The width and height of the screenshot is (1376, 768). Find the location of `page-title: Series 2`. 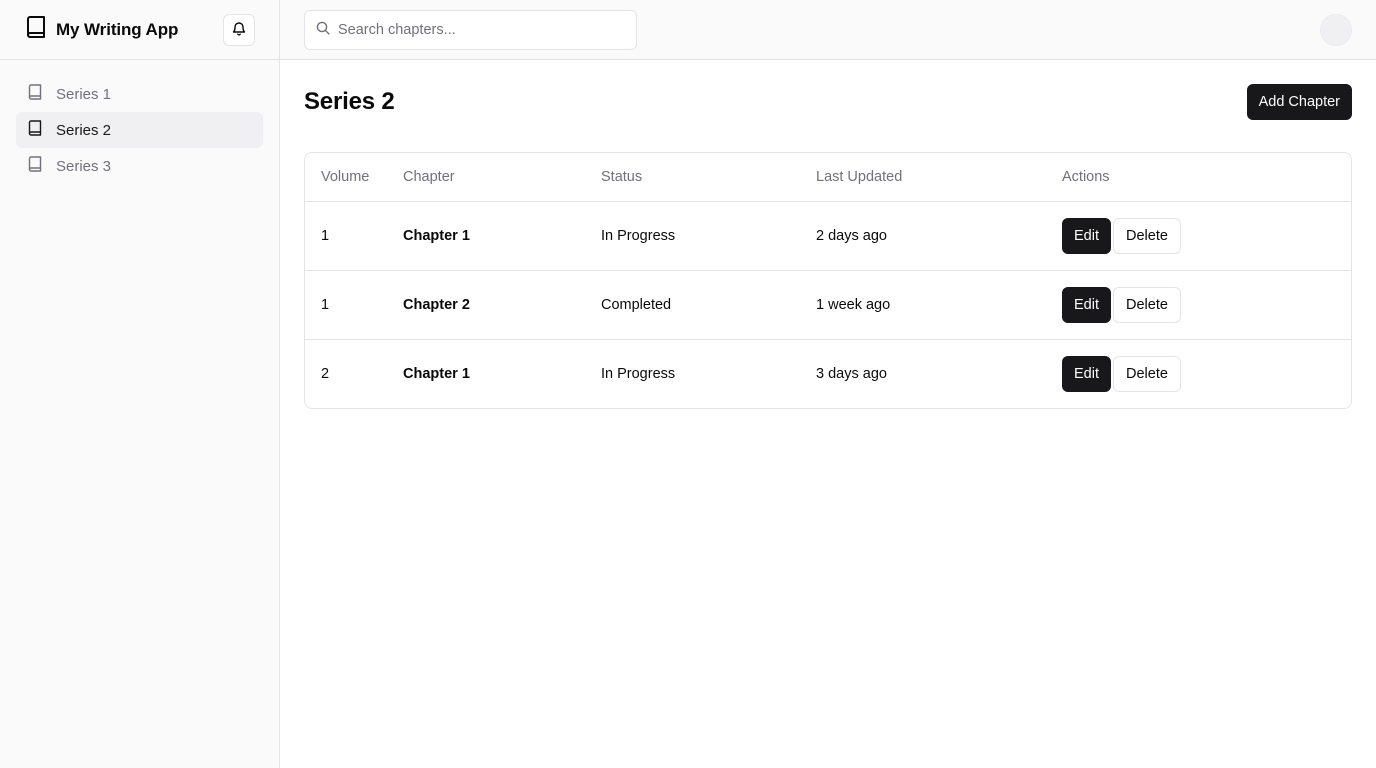

page-title: Series 2 is located at coordinates (349, 101).